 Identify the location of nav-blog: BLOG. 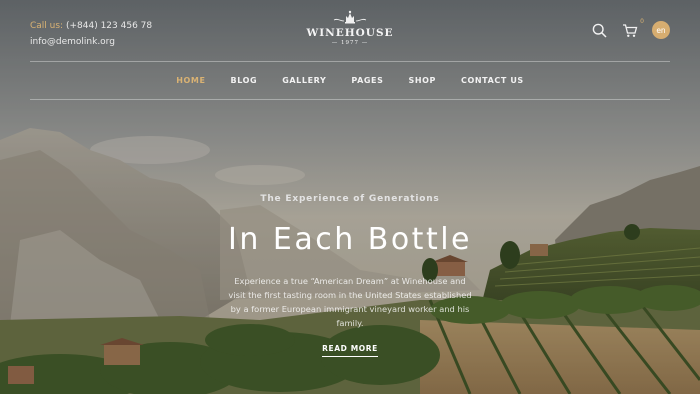
(244, 80).